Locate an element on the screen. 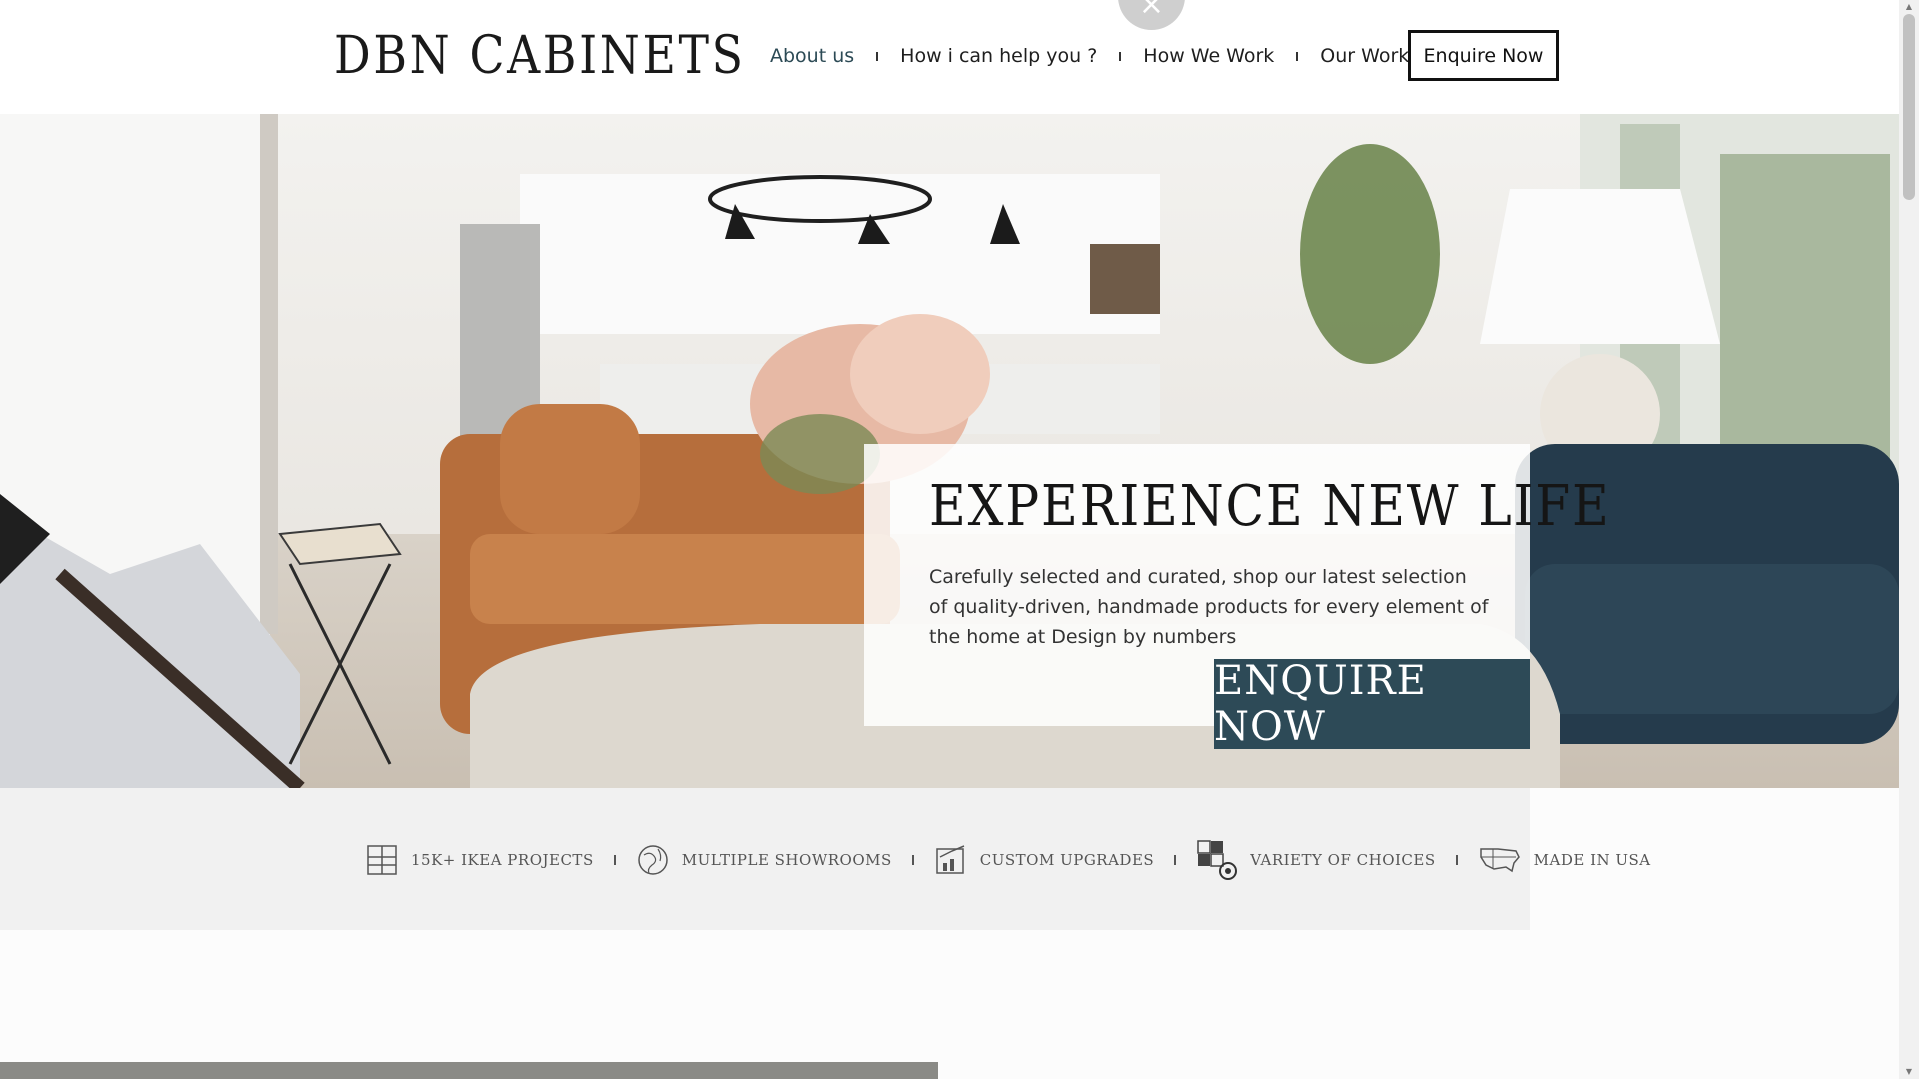 This screenshot has width=1919, height=1079. nav-how-i-can-help: How i can help you ? is located at coordinates (998, 56).